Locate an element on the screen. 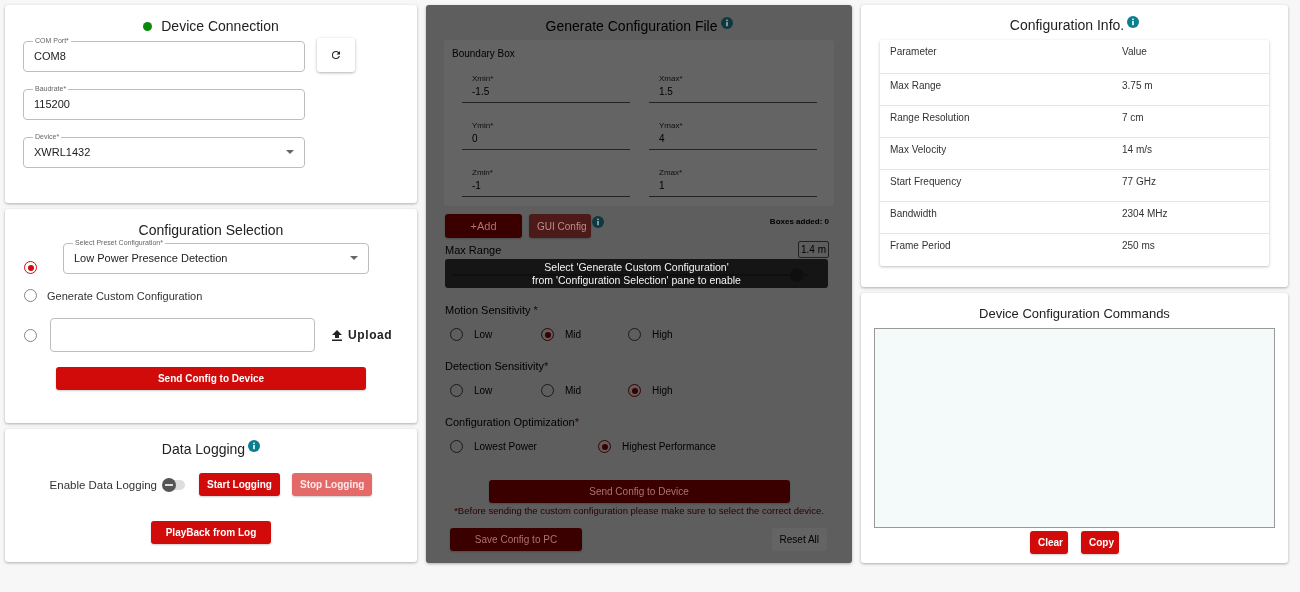  panel-title: Boundary Box is located at coordinates (483, 53).